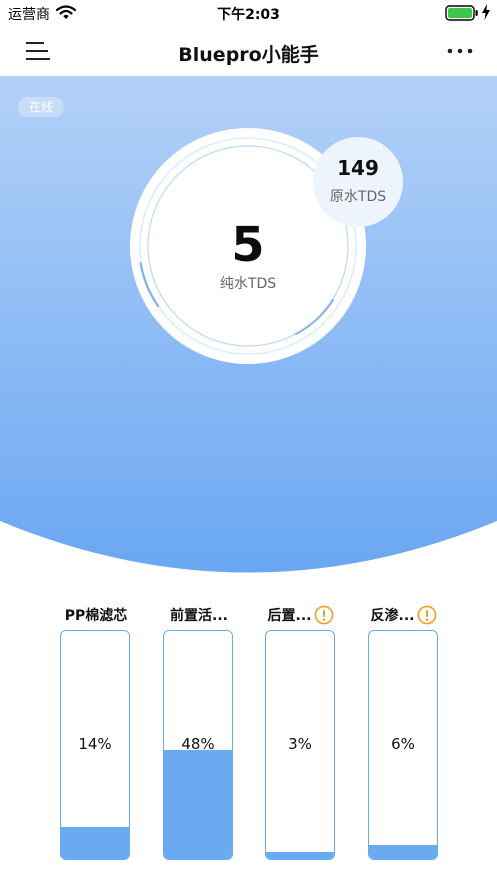  I want to click on filter-percent: 6%, so click(403, 744).